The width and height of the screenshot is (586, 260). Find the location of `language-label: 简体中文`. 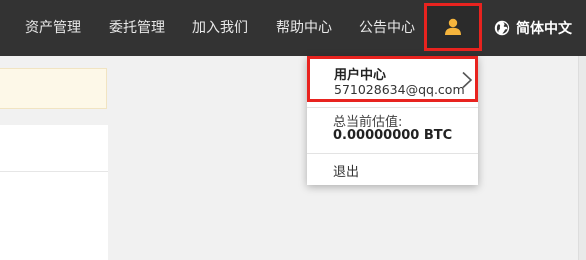

language-label: 简体中文 is located at coordinates (544, 29).